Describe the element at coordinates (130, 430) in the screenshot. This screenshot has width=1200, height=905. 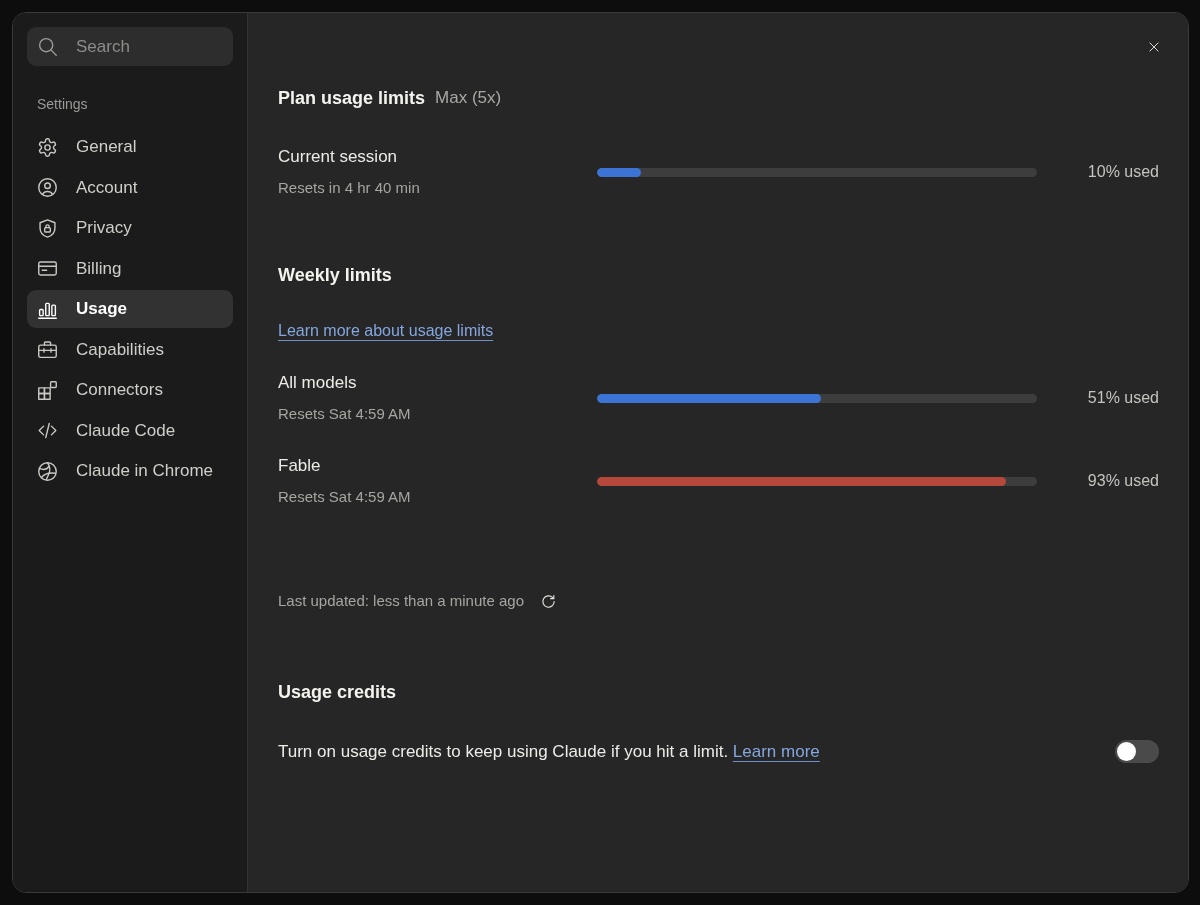
I see `sidebar-item: Claude Code` at that location.